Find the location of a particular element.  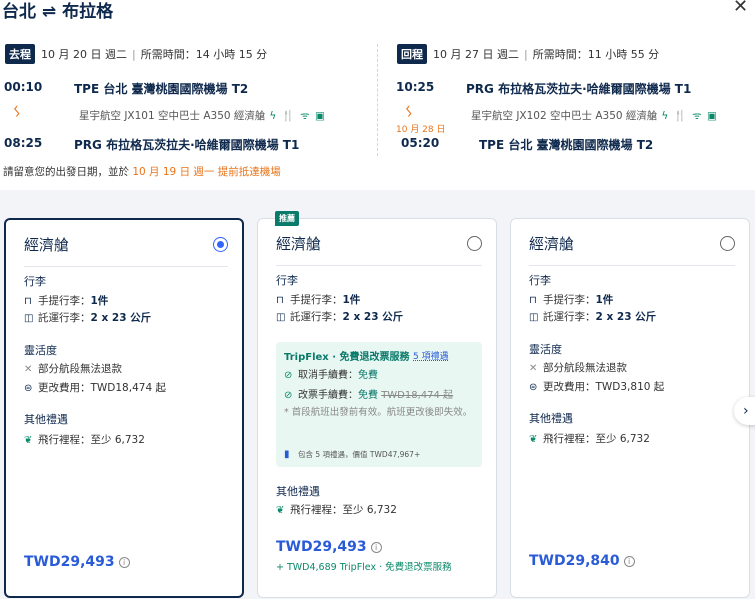

fare-radio-selected is located at coordinates (220, 244).